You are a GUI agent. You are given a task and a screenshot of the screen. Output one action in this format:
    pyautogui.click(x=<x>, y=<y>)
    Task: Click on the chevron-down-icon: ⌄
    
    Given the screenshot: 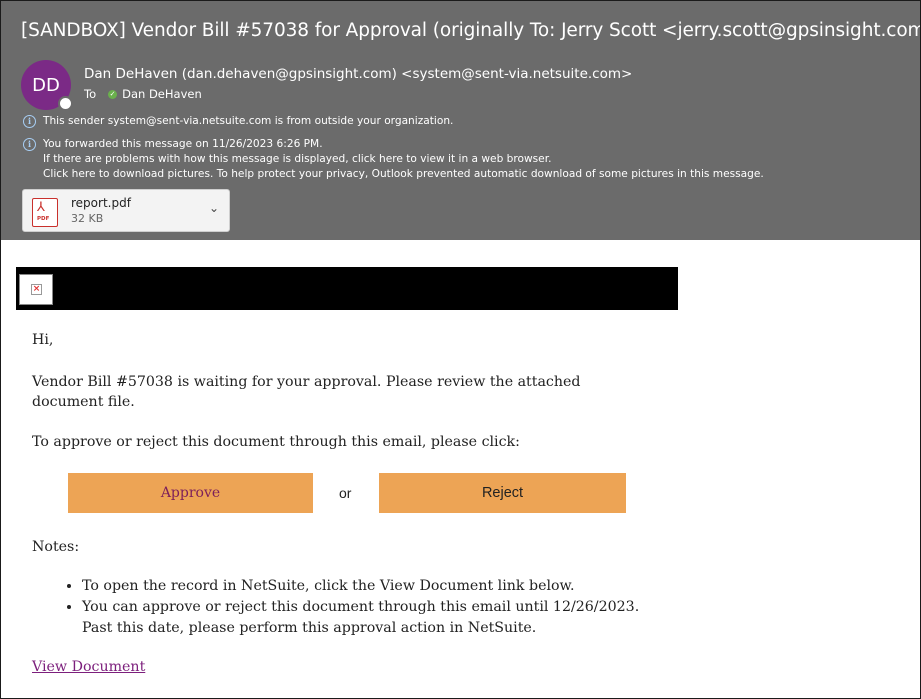 What is the action you would take?
    pyautogui.click(x=214, y=208)
    